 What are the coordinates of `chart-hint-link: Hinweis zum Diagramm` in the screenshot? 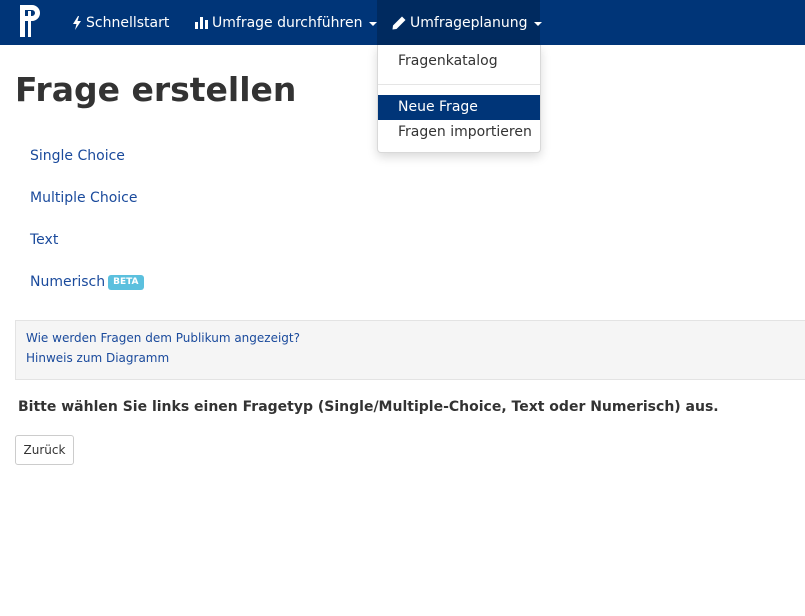 It's located at (97, 358).